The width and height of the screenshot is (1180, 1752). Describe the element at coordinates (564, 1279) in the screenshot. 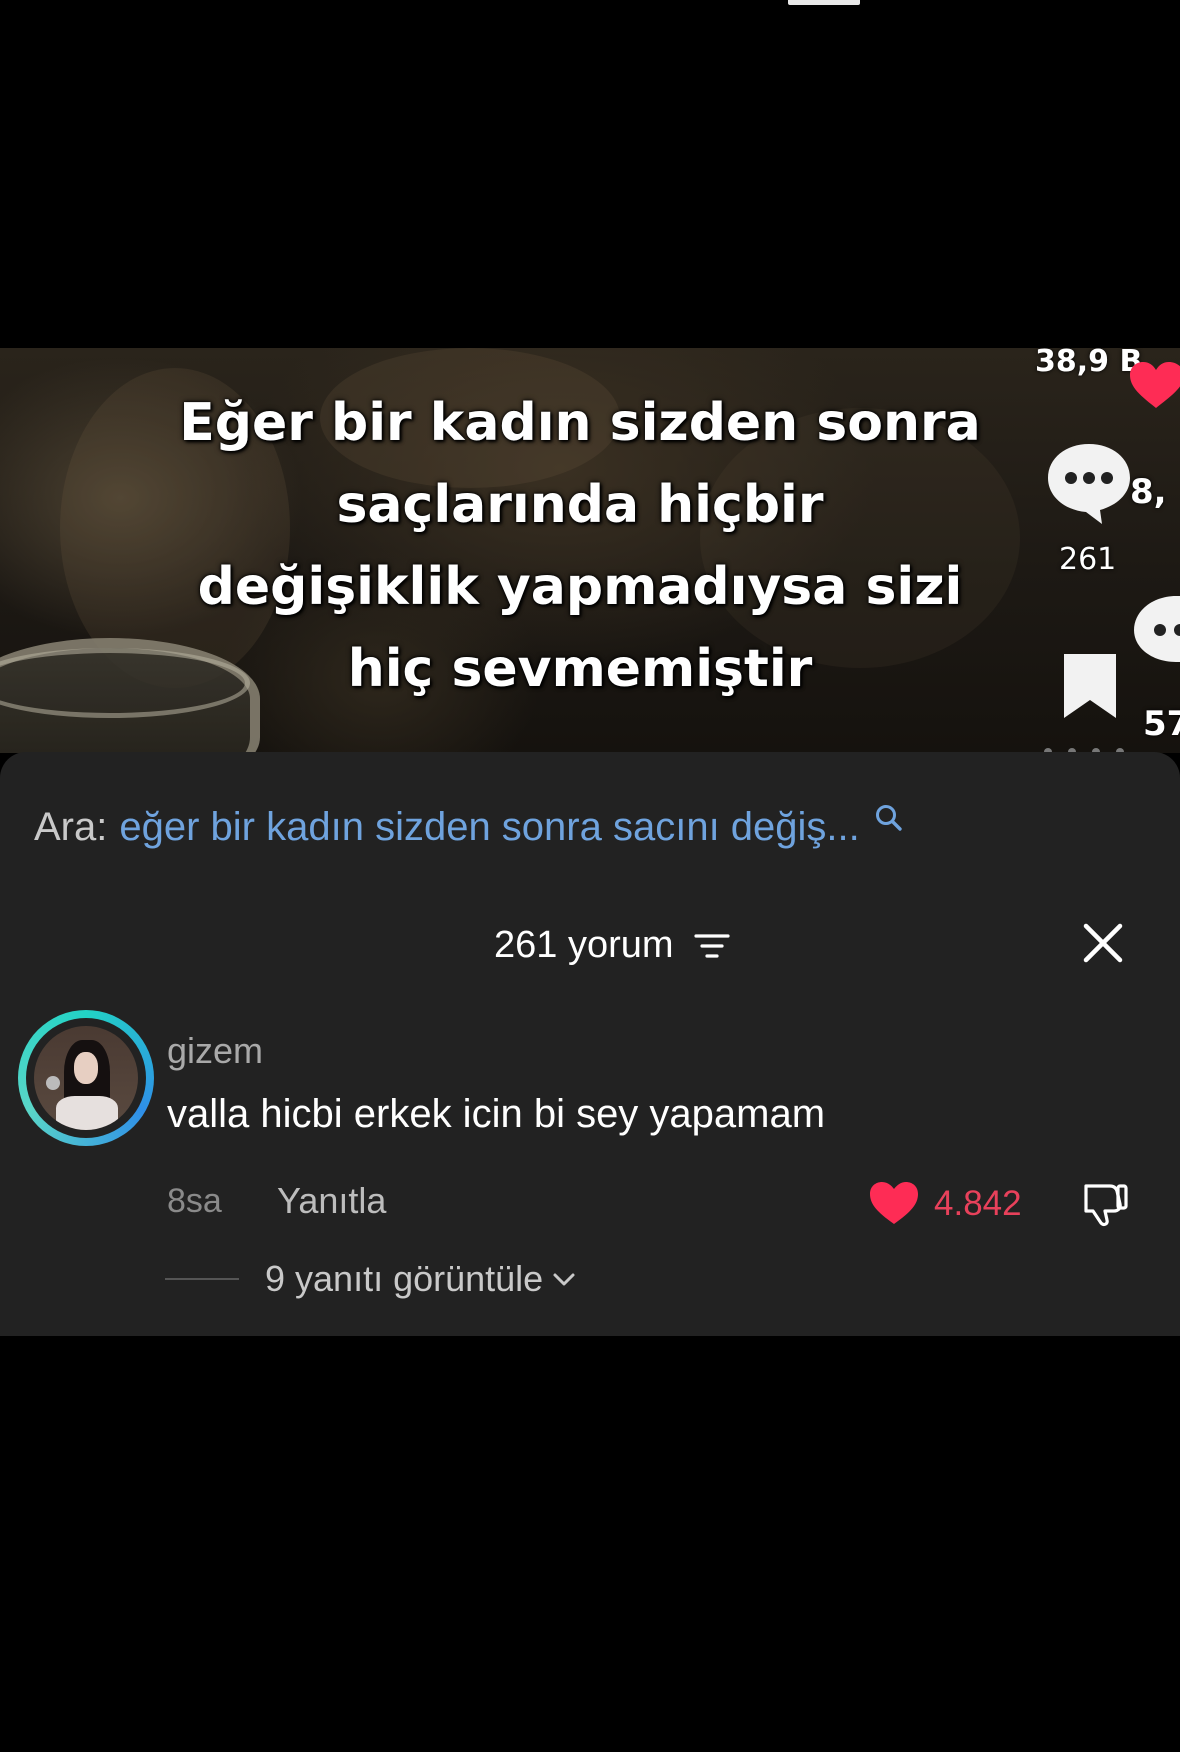

I see `chevron-down-icon` at that location.